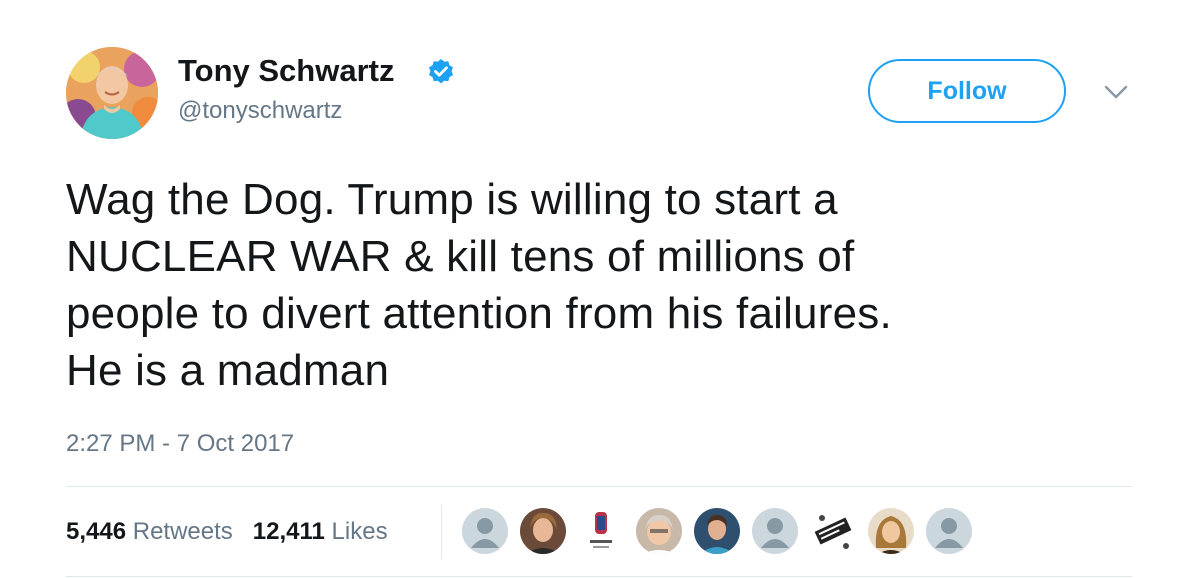 This screenshot has width=1200, height=578. Describe the element at coordinates (601, 531) in the screenshot. I see `fist-logo-avatar` at that location.